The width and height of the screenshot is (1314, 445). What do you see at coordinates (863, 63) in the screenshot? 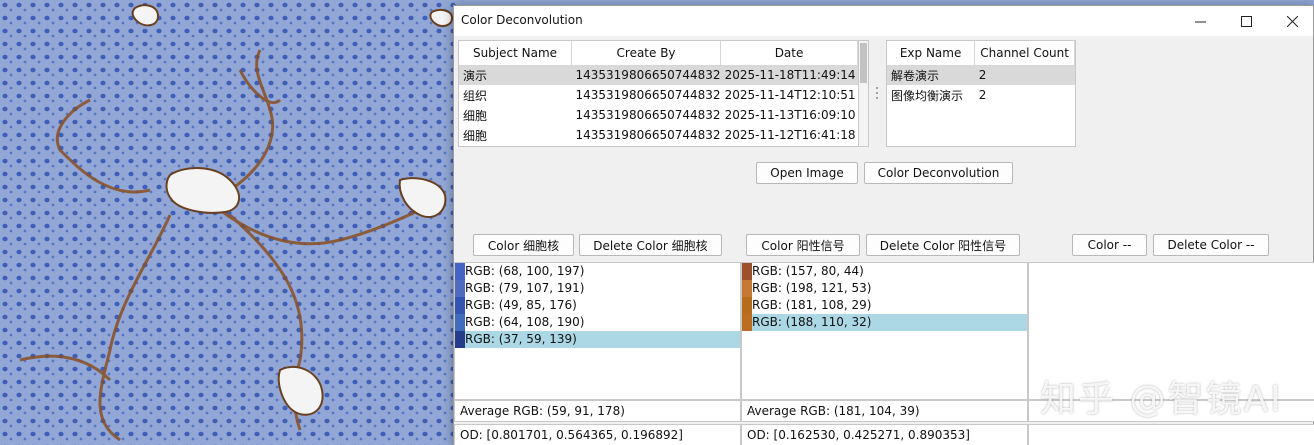
I see `scrollbar-thumb` at bounding box center [863, 63].